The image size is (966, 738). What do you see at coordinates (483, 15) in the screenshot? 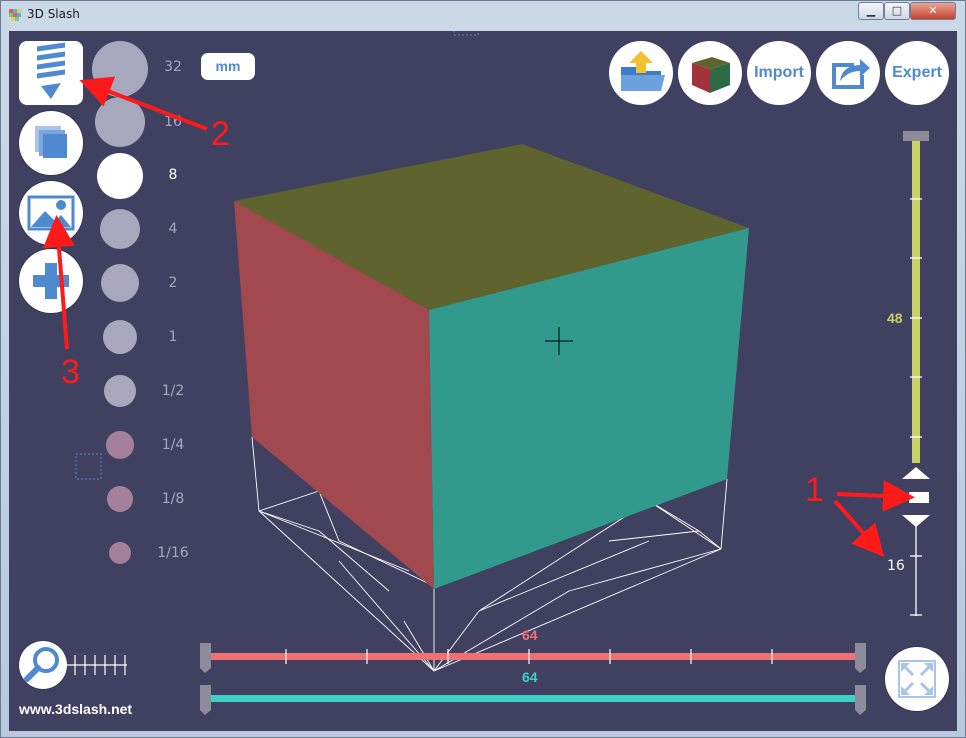
I see `title-bar: 3D Slash ▁ □ ✕` at bounding box center [483, 15].